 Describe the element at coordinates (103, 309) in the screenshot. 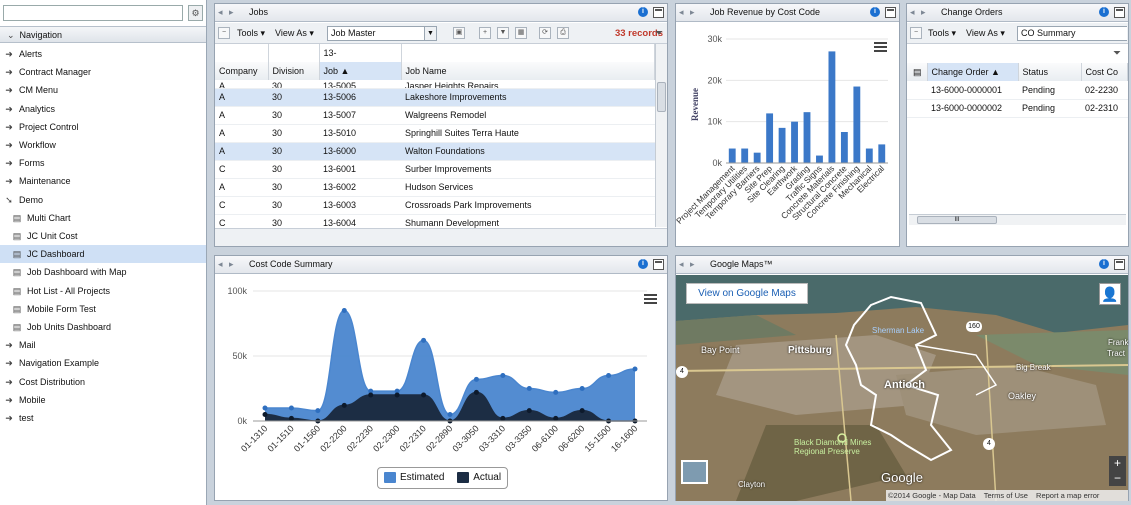

I see `sidebar-item: ▤ Mobile Form Test` at that location.